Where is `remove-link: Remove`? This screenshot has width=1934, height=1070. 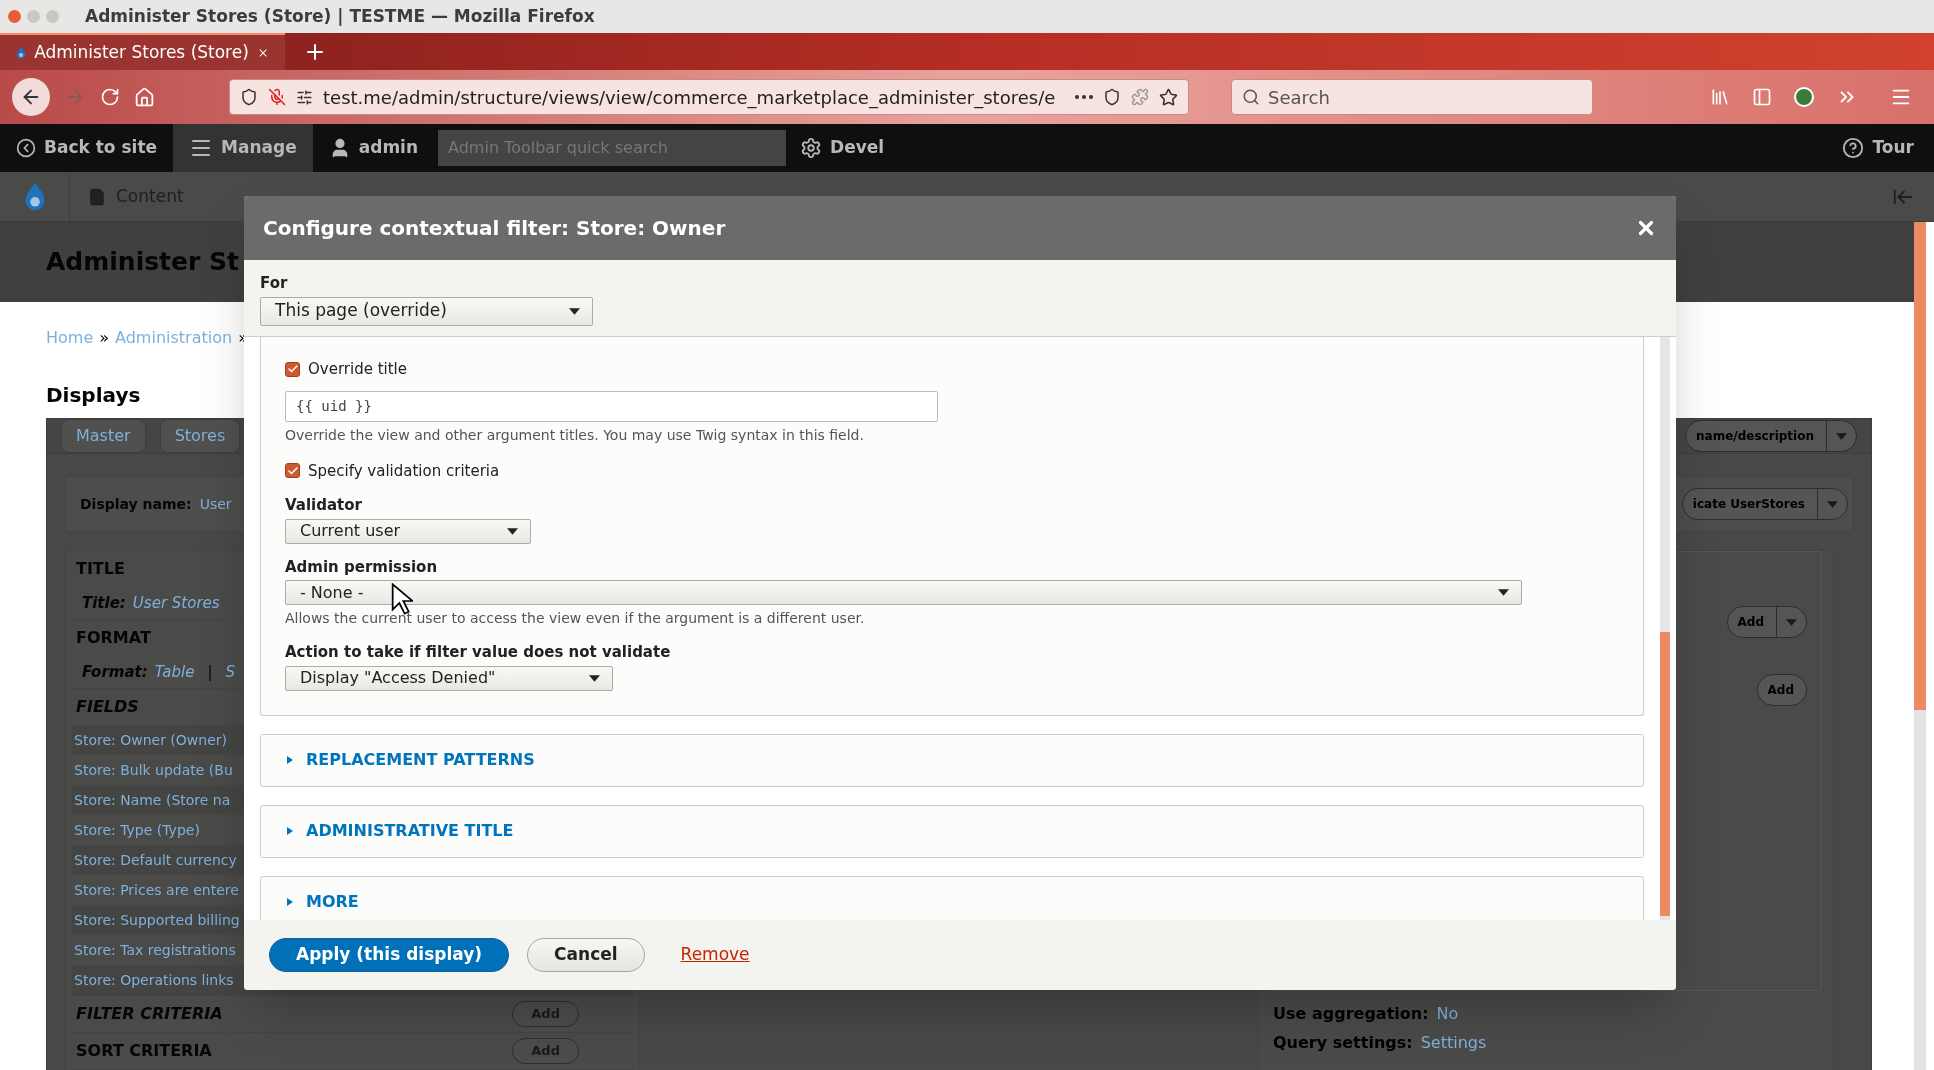 remove-link: Remove is located at coordinates (715, 955).